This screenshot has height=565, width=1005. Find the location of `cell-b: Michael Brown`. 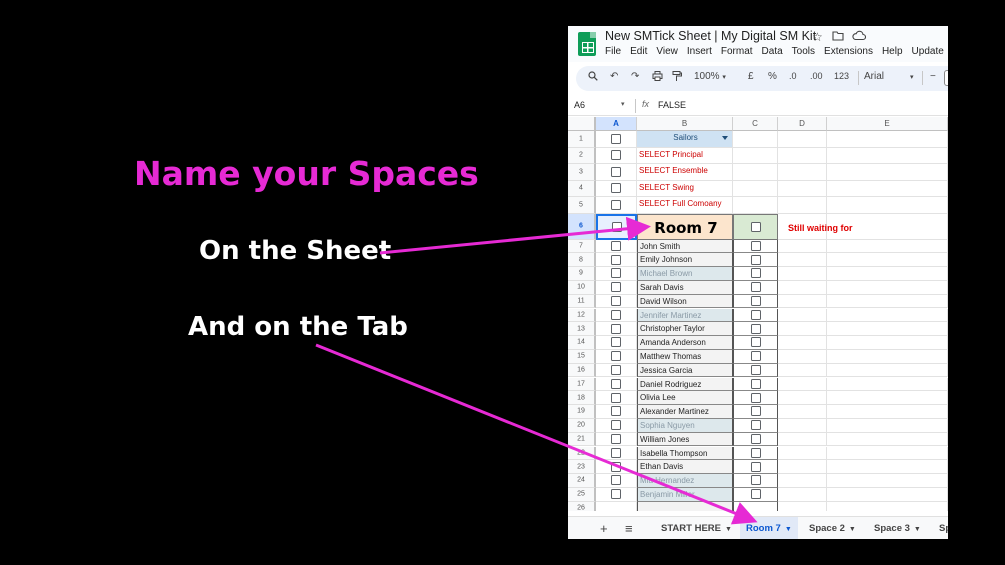

cell-b: Michael Brown is located at coordinates (685, 274).